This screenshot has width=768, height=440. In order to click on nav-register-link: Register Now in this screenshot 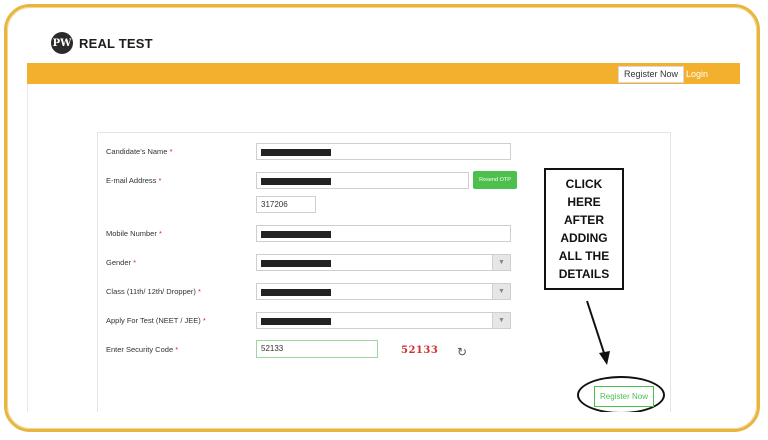, I will do `click(650, 74)`.